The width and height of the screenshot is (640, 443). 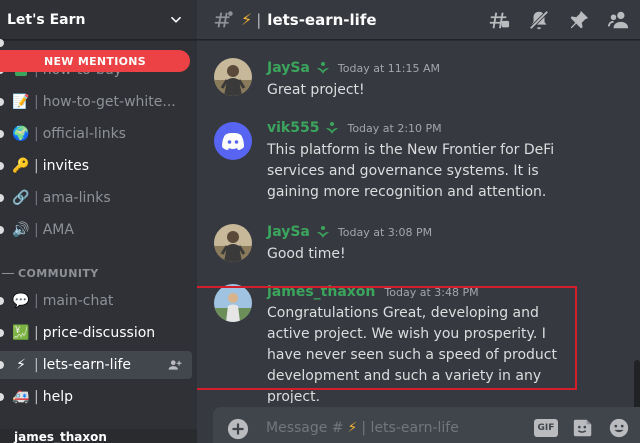 What do you see at coordinates (21, 198) in the screenshot?
I see `link-icon: 🔗` at bounding box center [21, 198].